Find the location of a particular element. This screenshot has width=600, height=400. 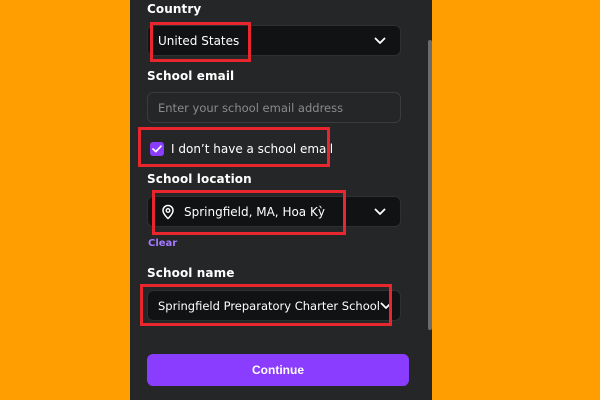

school-name-select: Springfield Preparatory Charter School is located at coordinates (274, 305).